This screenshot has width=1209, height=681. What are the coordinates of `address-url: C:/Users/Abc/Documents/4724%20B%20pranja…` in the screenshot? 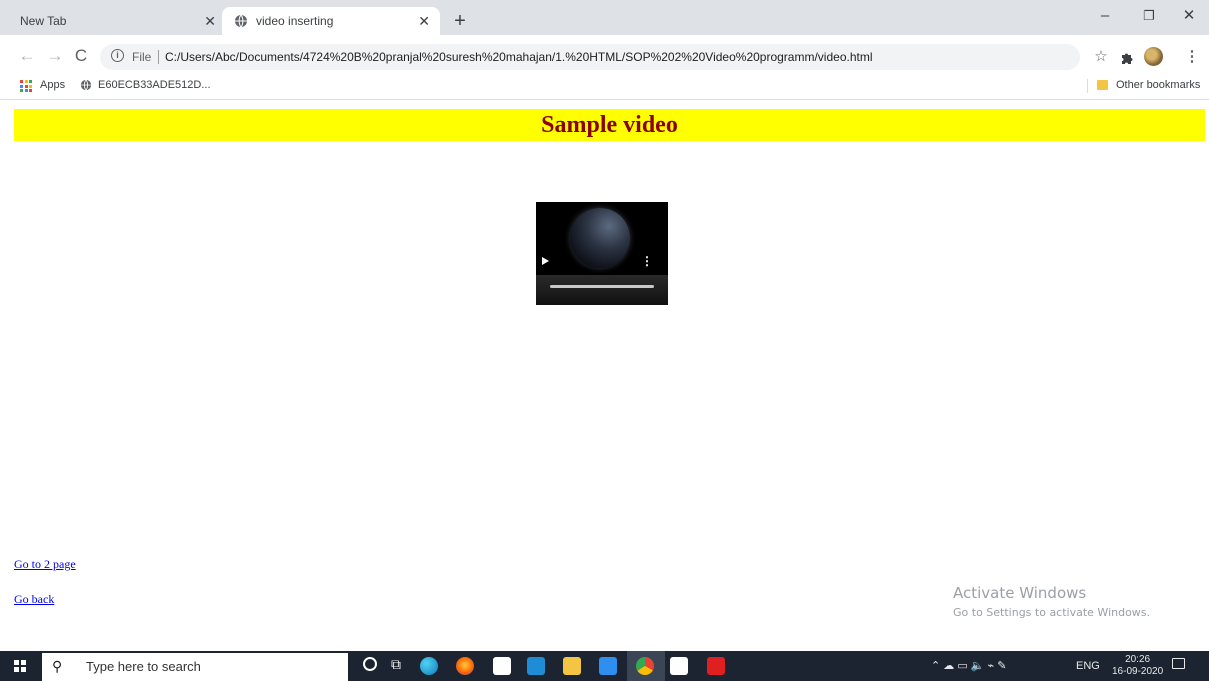 It's located at (519, 57).